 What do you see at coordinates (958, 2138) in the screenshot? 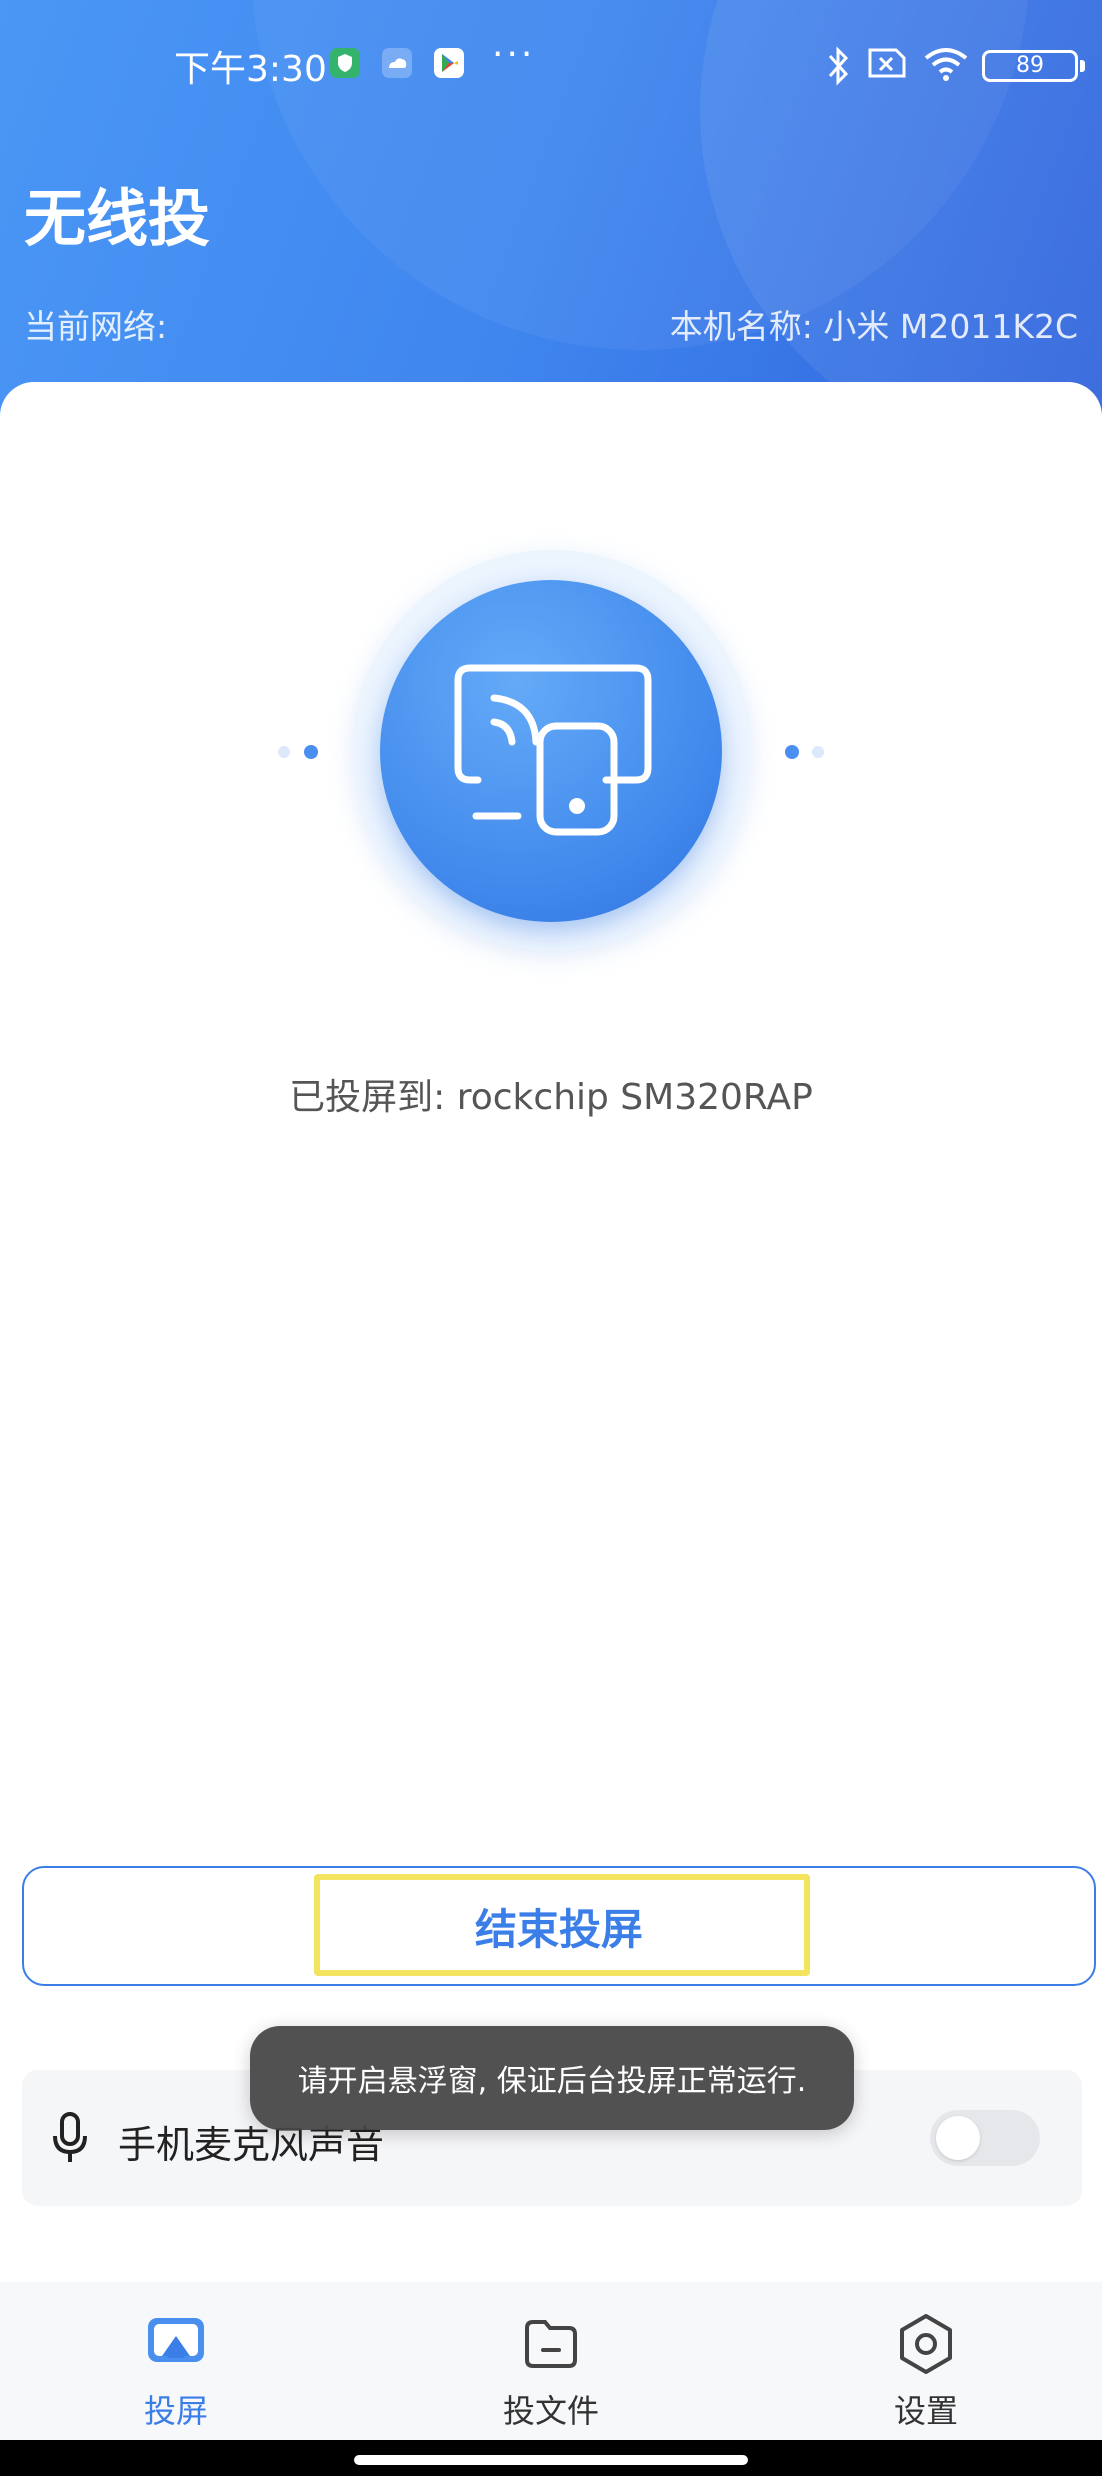
I see `toggle-knob` at bounding box center [958, 2138].